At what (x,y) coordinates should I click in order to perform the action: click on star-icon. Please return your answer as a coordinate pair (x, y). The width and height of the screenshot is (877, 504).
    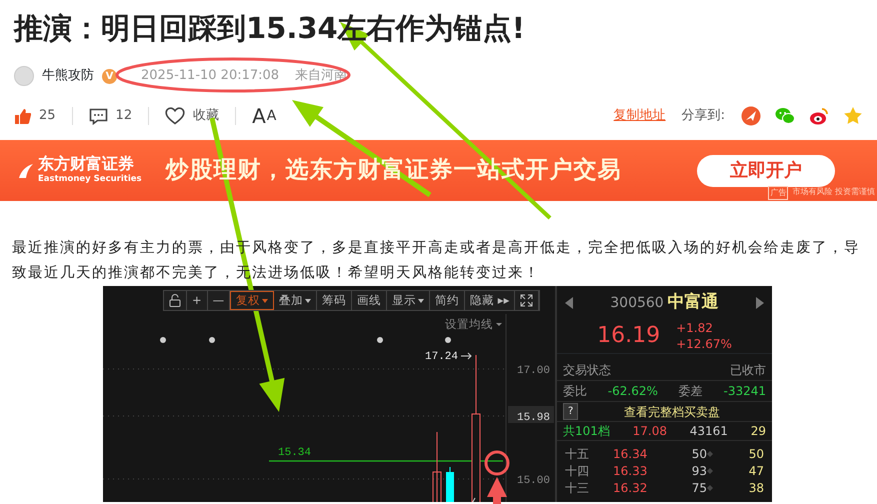
    Looking at the image, I should click on (853, 116).